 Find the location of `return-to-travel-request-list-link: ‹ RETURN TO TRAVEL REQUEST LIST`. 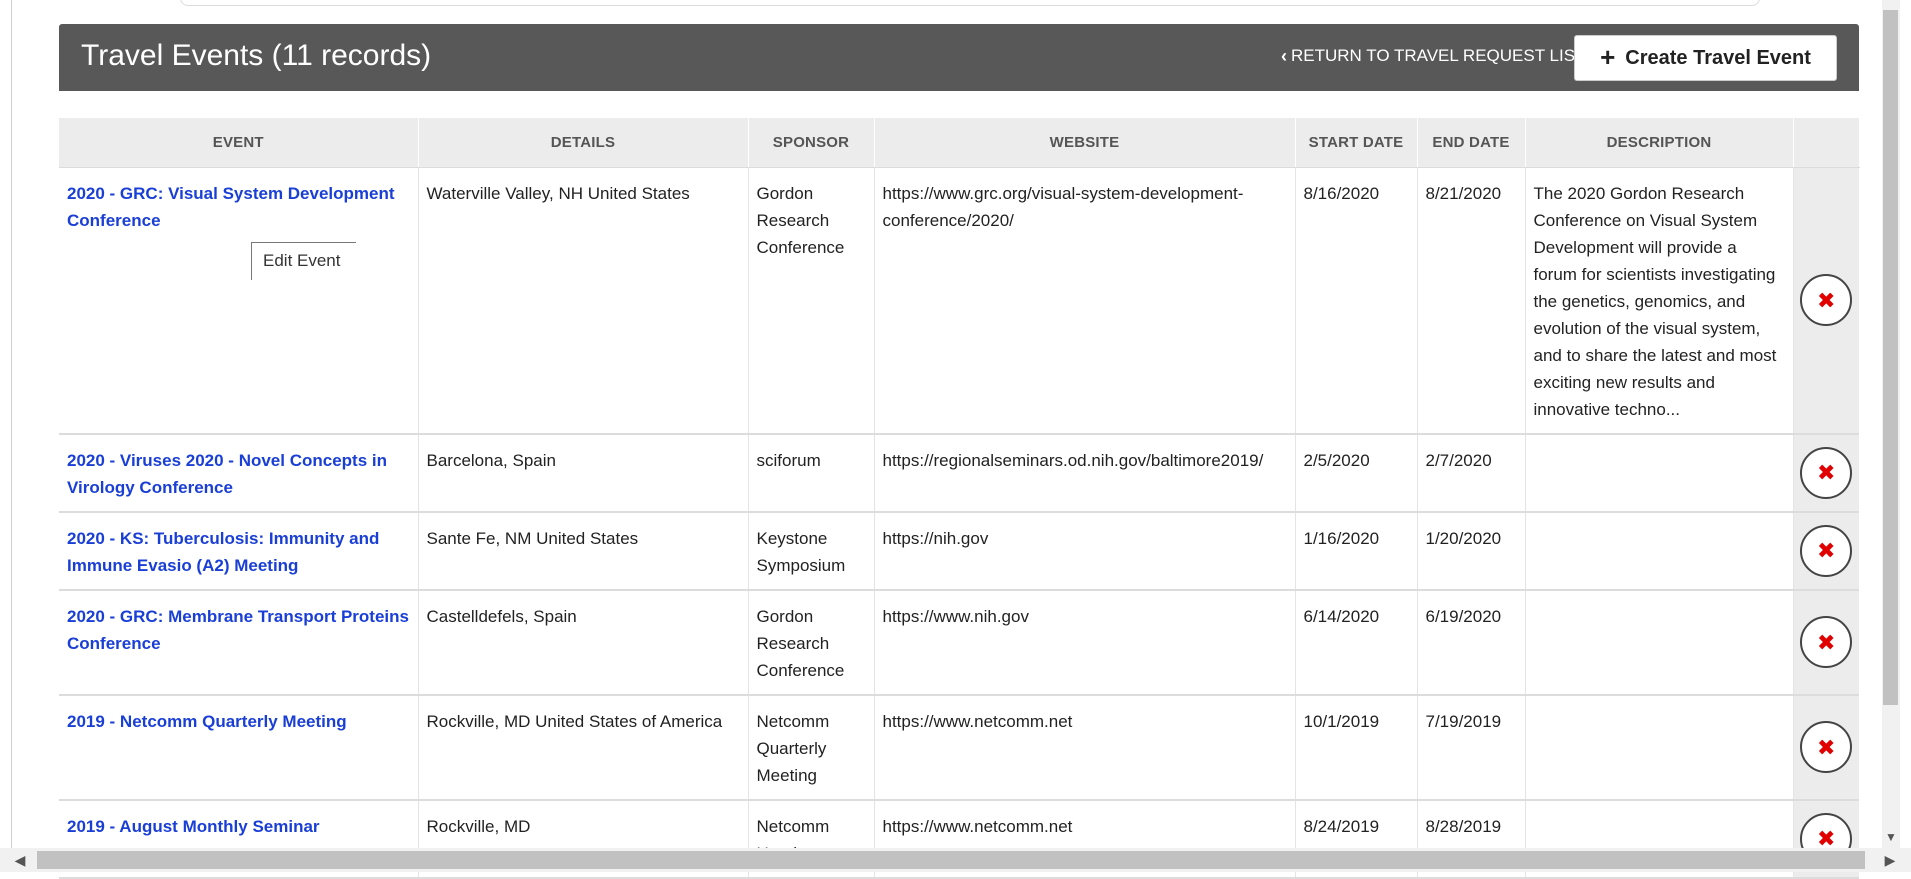

return-to-travel-request-list-link: ‹ RETURN TO TRAVEL REQUEST LIST is located at coordinates (1433, 56).